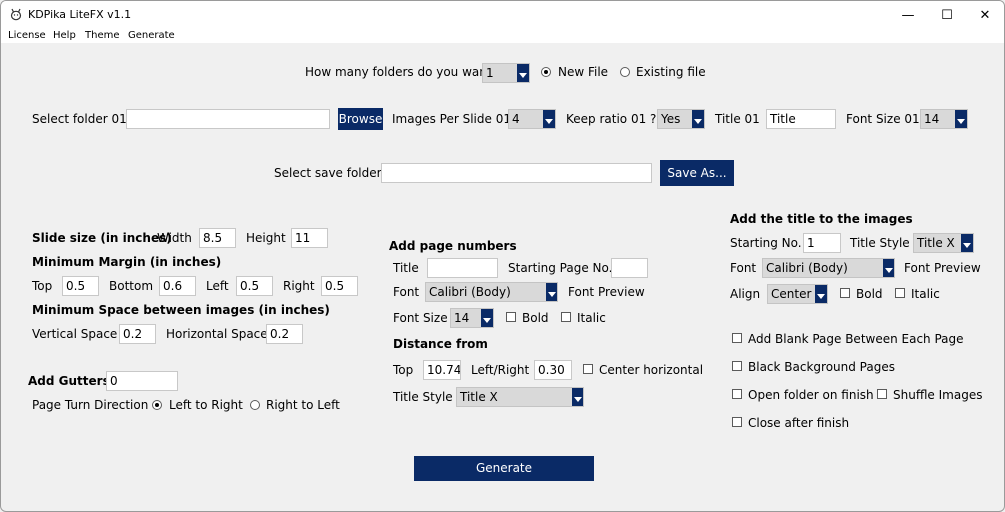 The image size is (1005, 512). I want to click on distance-lr-input: 0.30, so click(553, 370).